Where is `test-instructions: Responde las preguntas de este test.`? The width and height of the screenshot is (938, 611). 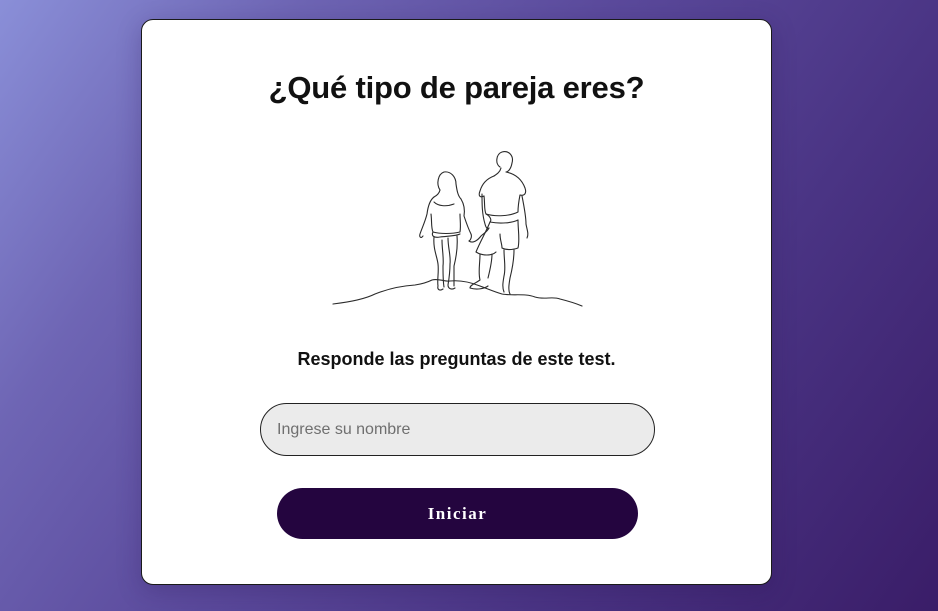
test-instructions: Responde las preguntas de este test. is located at coordinates (456, 359).